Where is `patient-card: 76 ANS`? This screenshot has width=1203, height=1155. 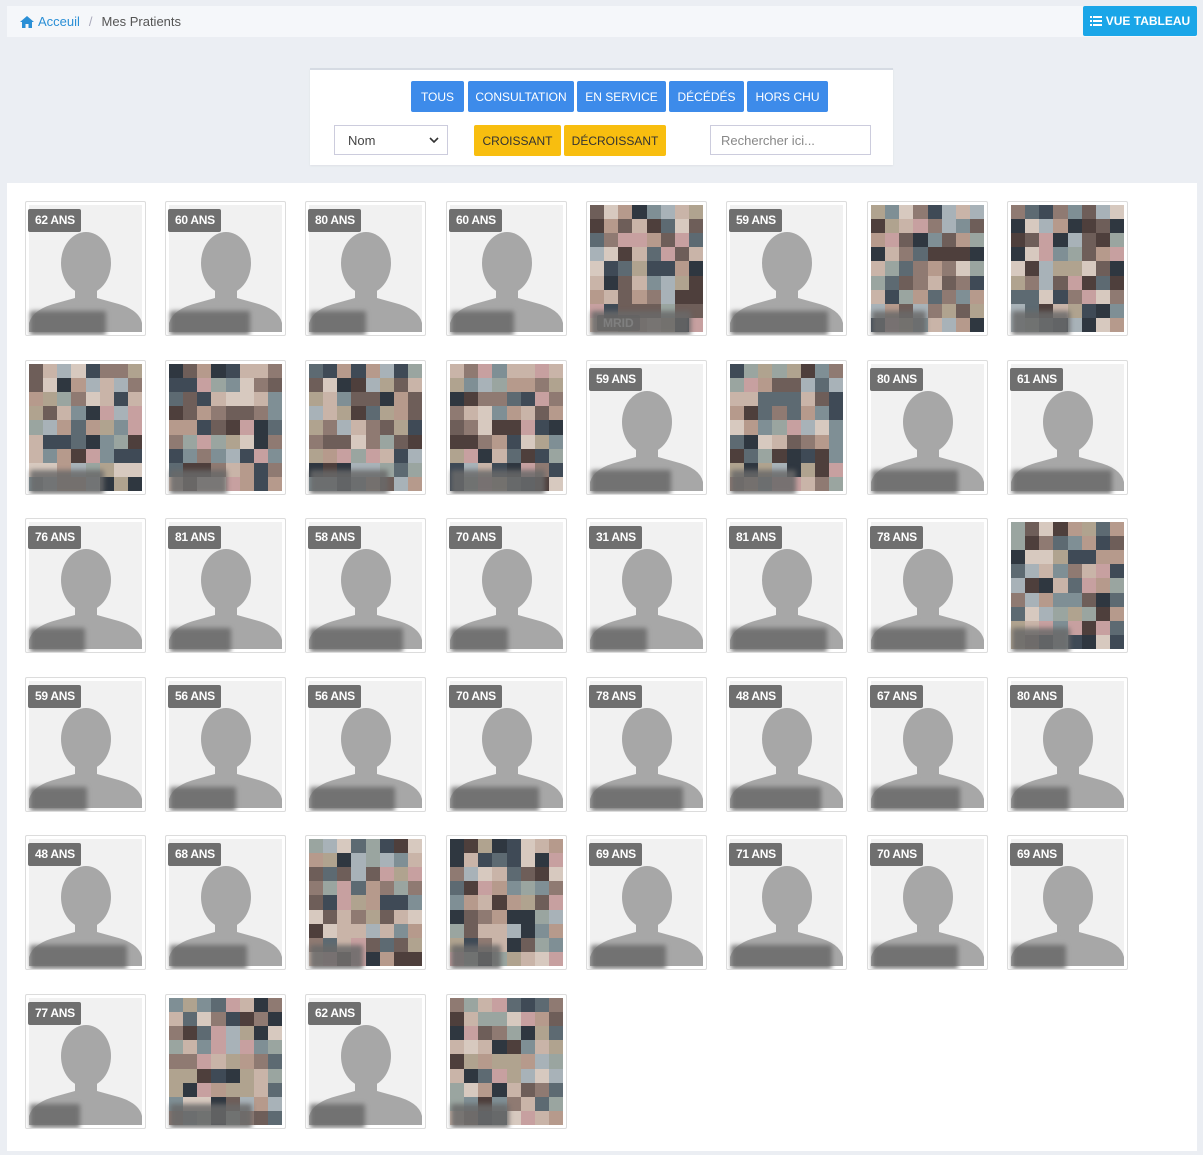 patient-card: 76 ANS is located at coordinates (85, 585).